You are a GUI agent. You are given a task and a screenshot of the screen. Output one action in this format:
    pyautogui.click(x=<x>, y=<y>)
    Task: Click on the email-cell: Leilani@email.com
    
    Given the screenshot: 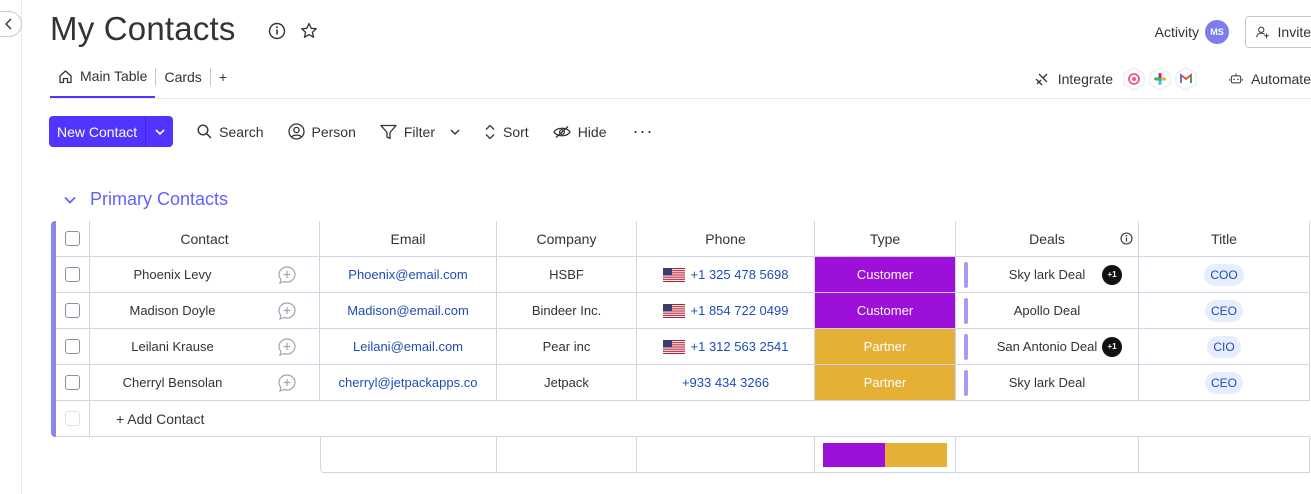 What is the action you would take?
    pyautogui.click(x=408, y=347)
    